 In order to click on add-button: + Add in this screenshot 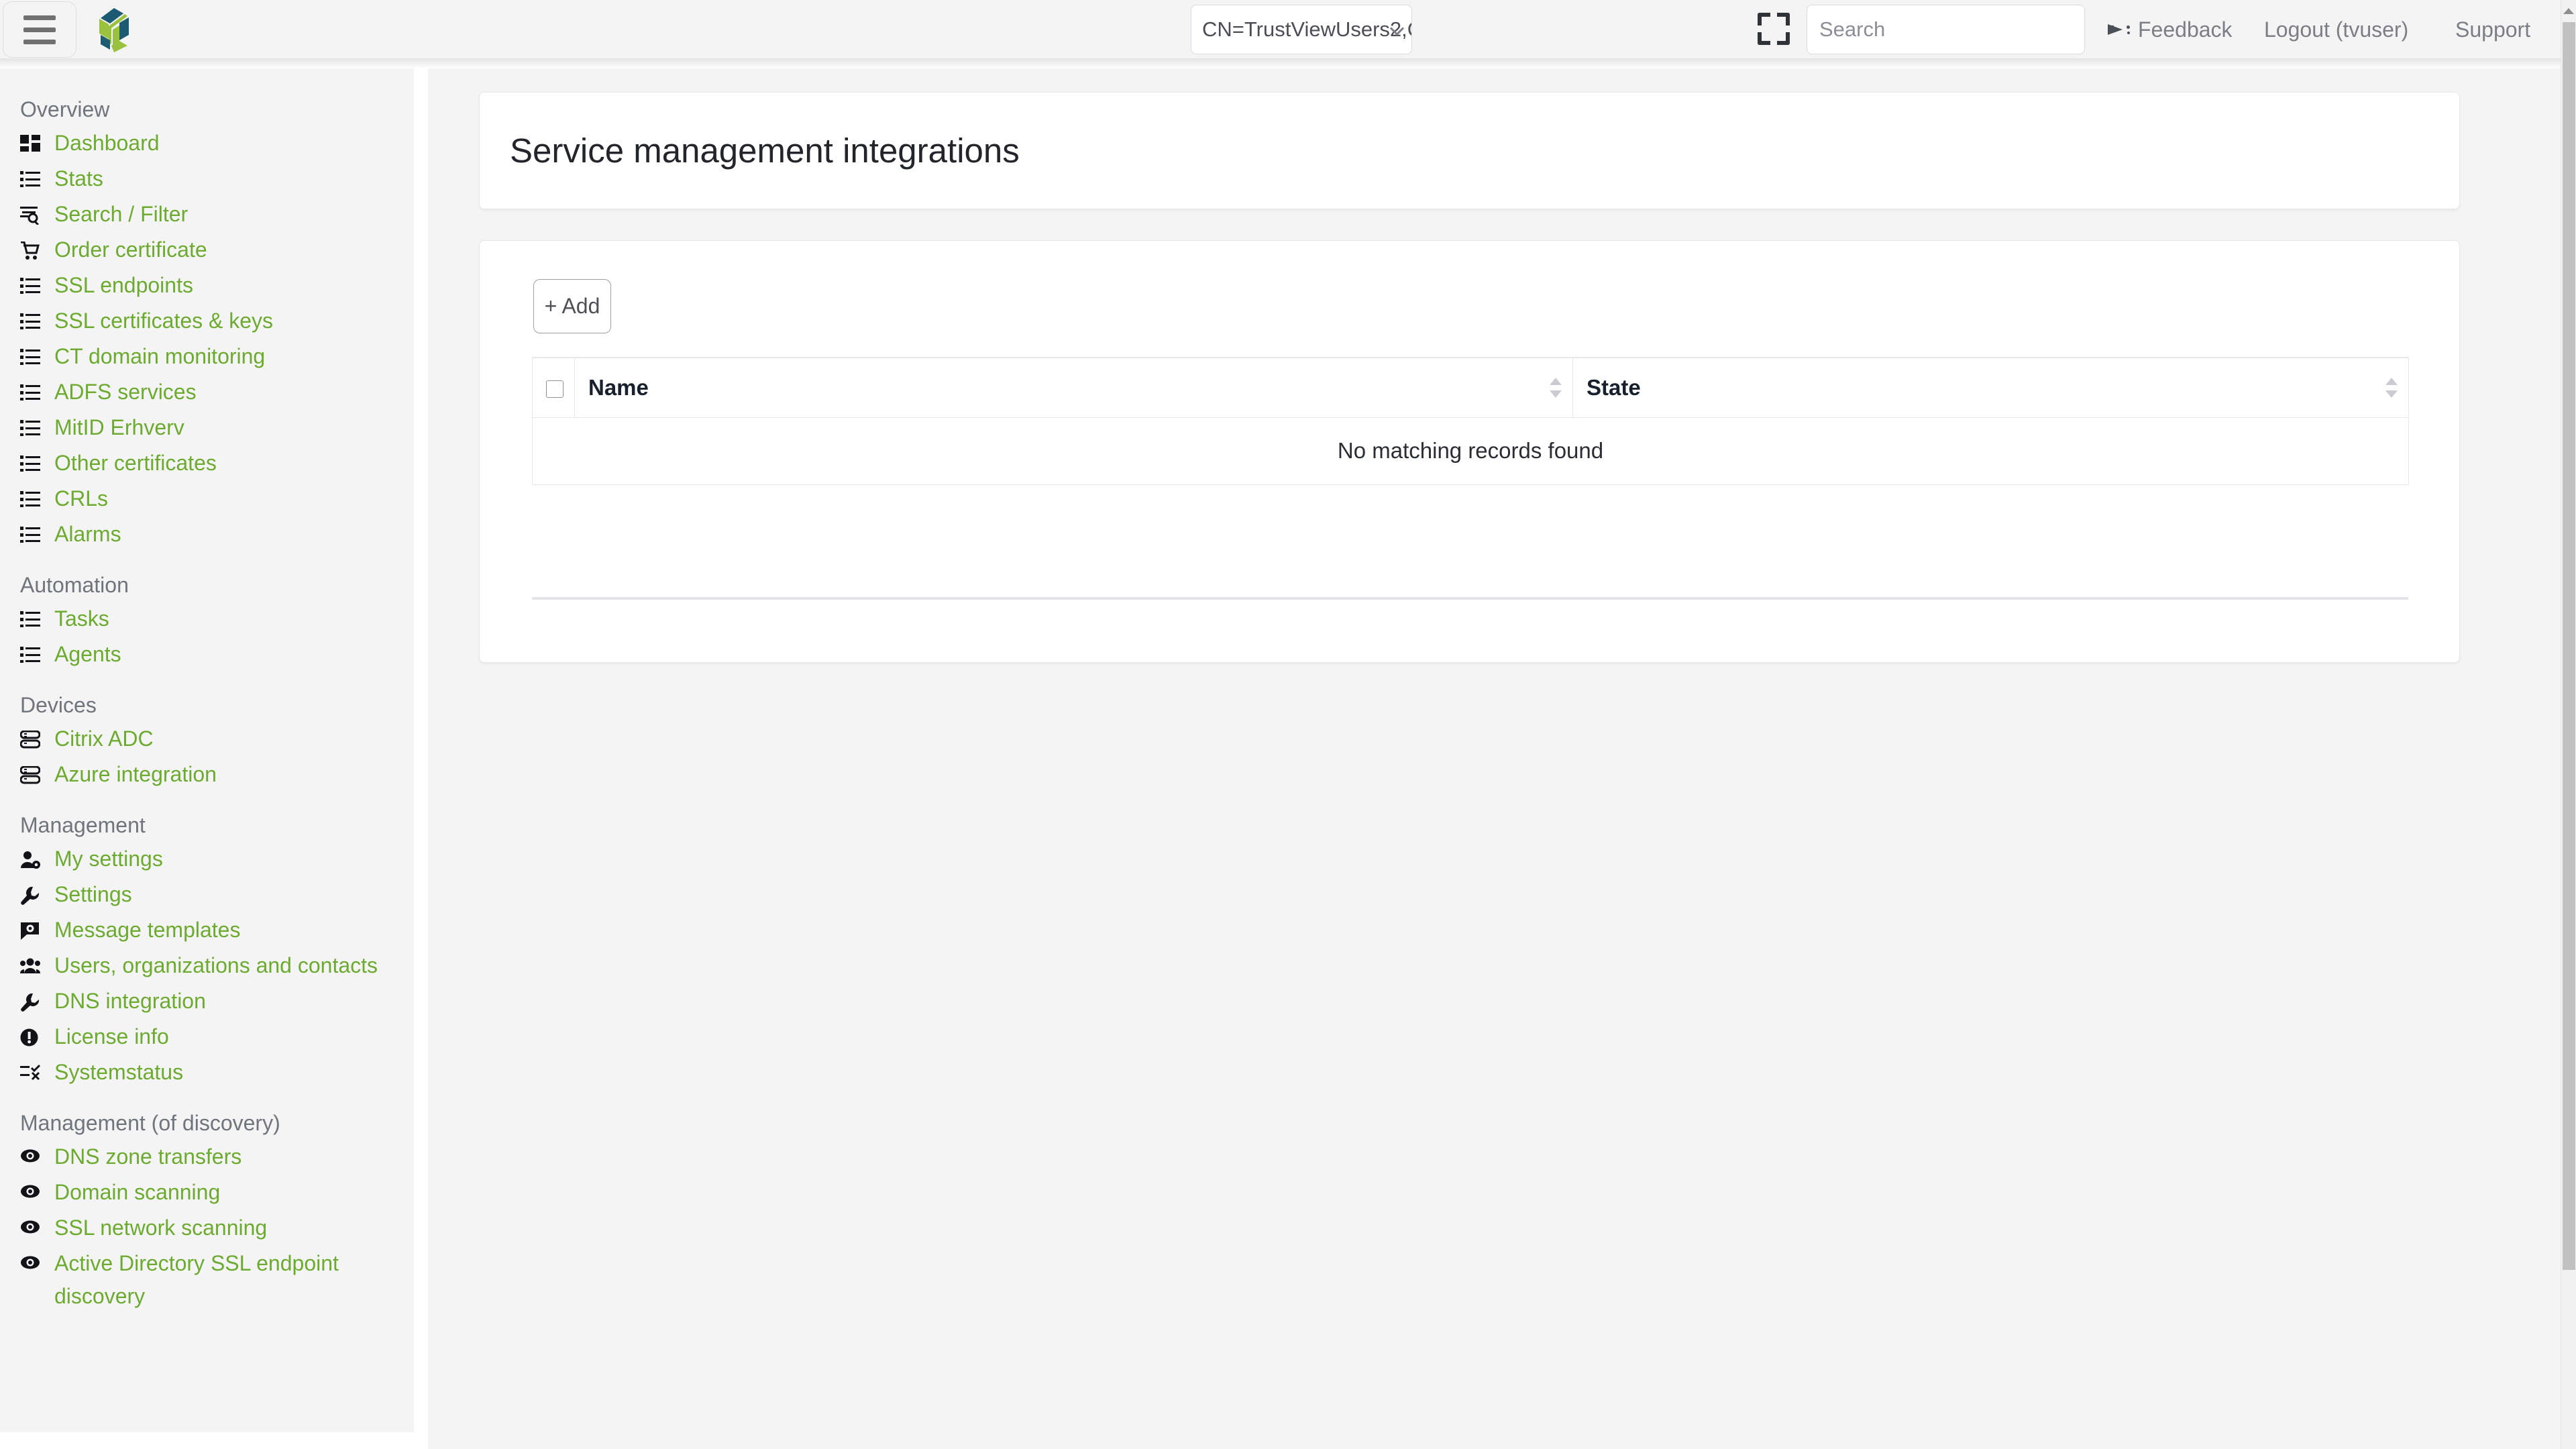, I will do `click(572, 306)`.